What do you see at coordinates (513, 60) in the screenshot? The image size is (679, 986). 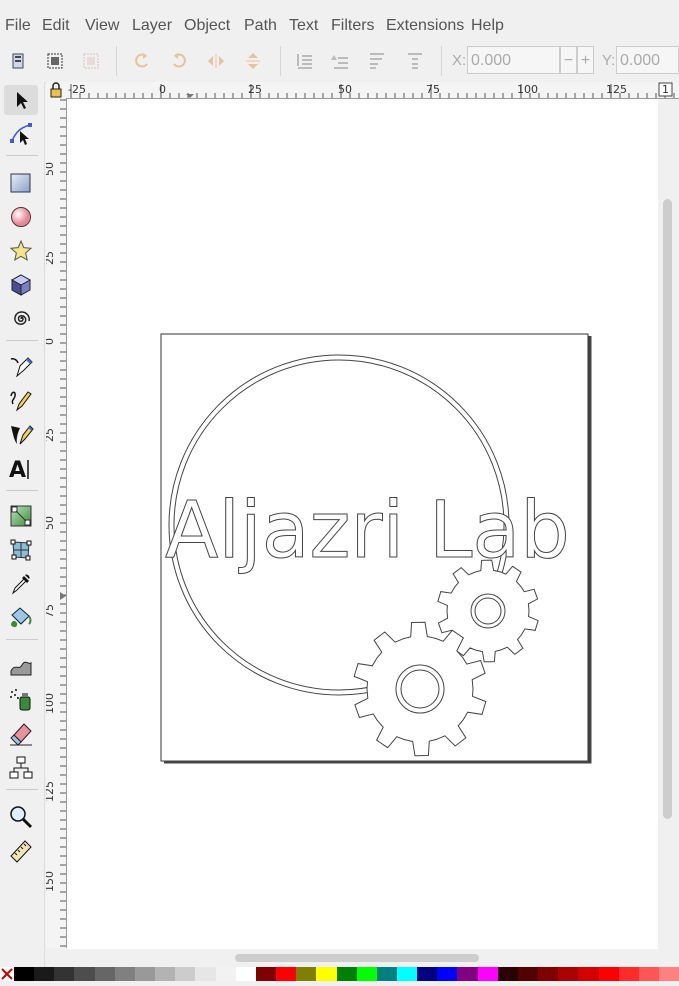 I see `x-coordinate-field: 0.000` at bounding box center [513, 60].